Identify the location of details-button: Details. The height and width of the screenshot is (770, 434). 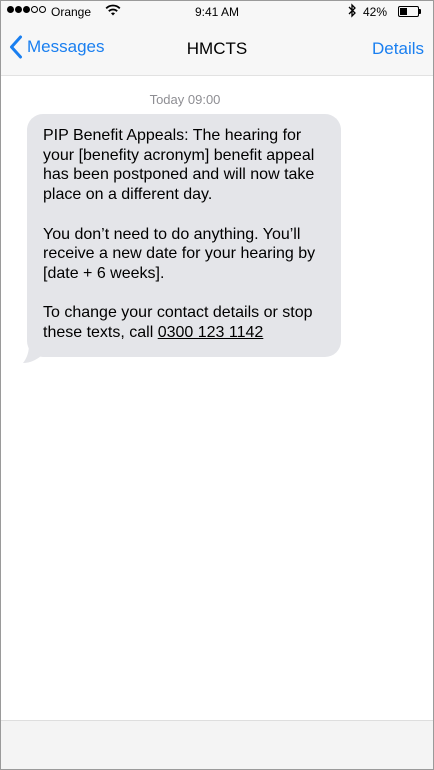
(398, 49).